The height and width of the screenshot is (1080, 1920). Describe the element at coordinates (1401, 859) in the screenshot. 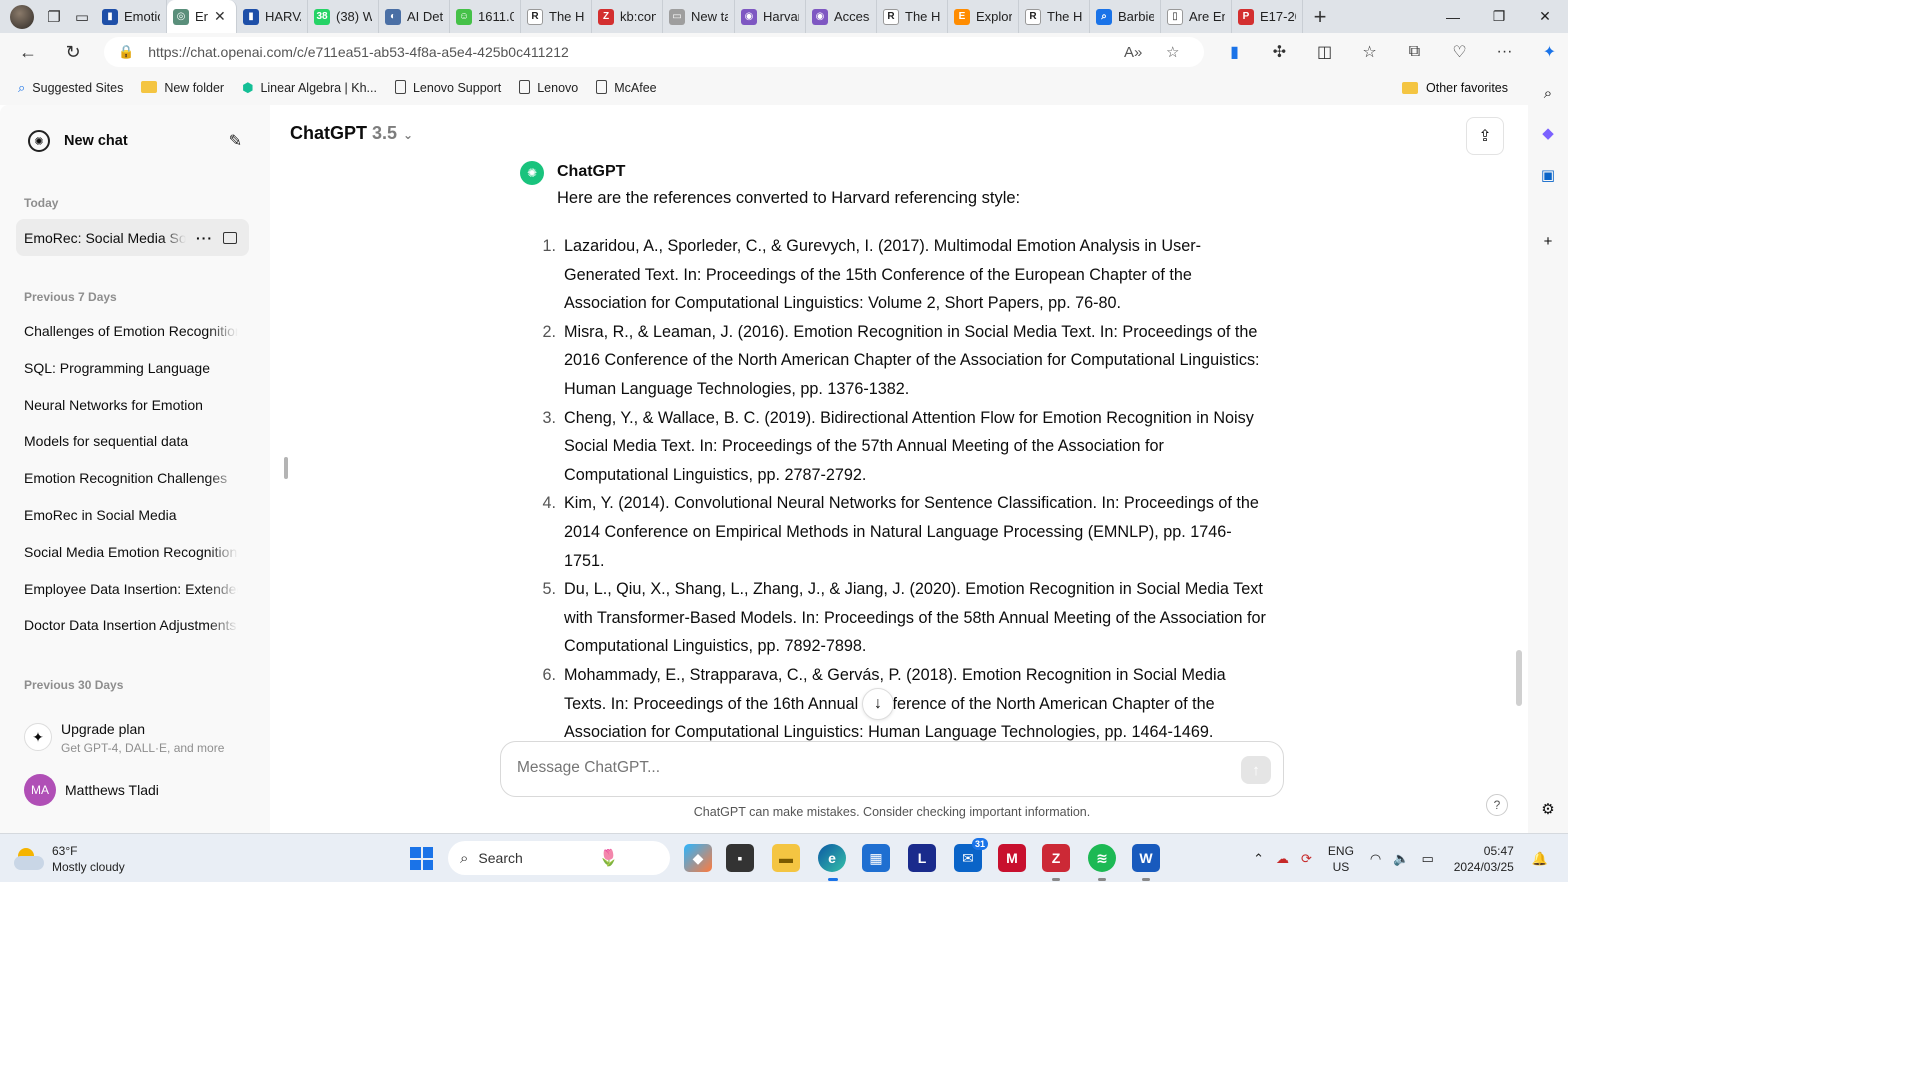

I see `volume-icon: 🔈` at that location.